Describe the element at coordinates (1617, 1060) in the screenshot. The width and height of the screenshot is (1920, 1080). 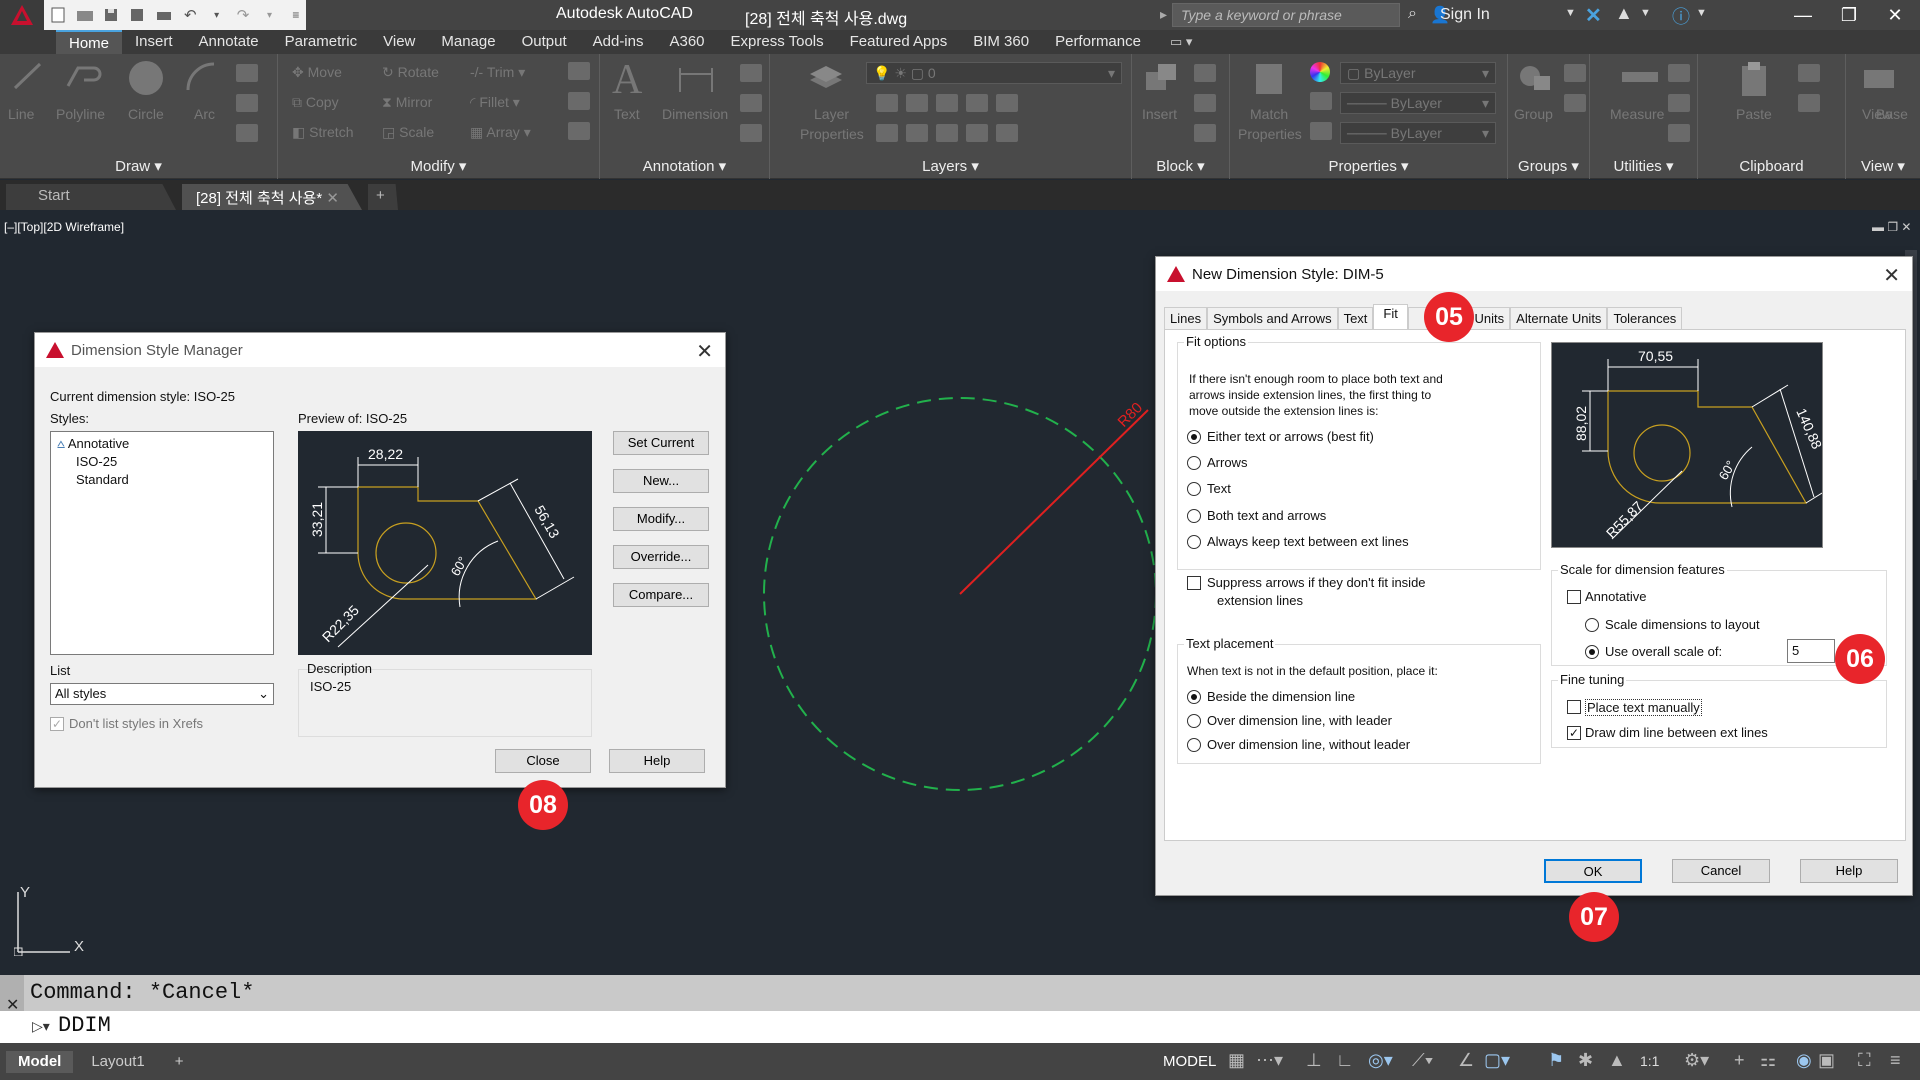
I see `annotation-scale-icon: ▲` at that location.